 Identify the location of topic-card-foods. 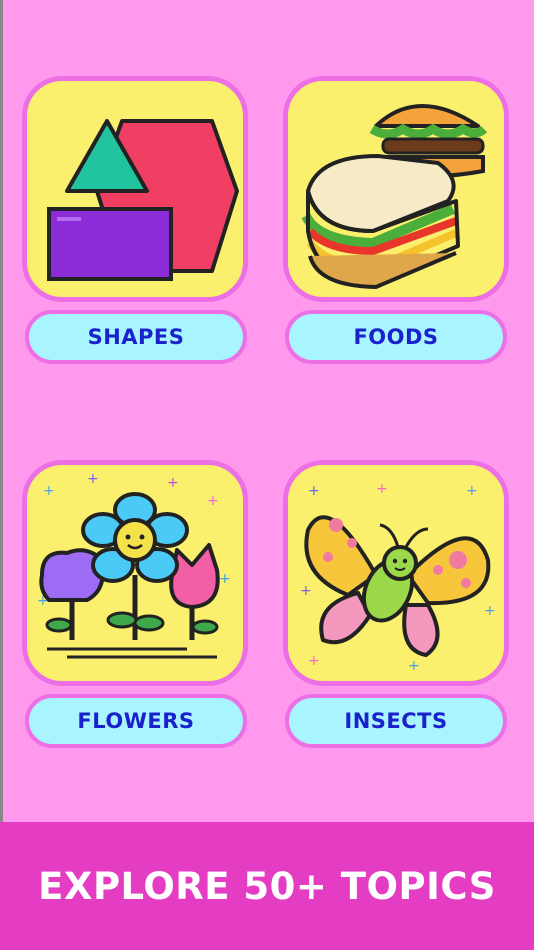
(396, 189).